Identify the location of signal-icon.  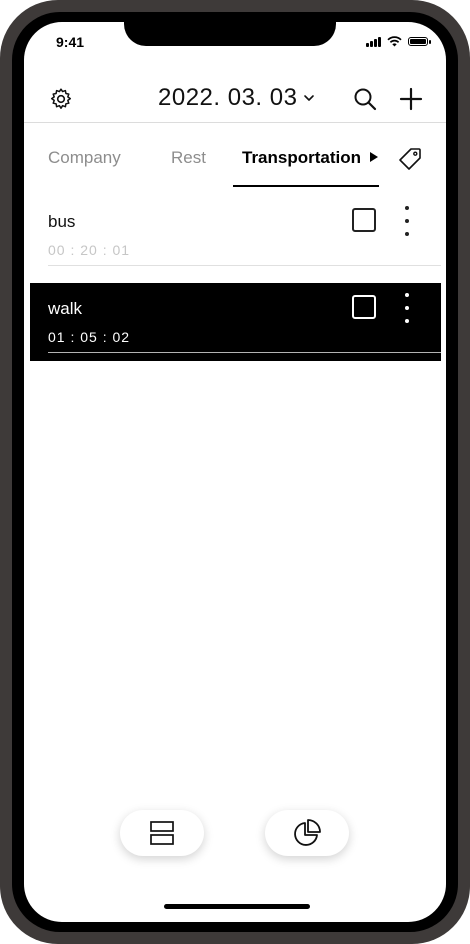
(373, 41).